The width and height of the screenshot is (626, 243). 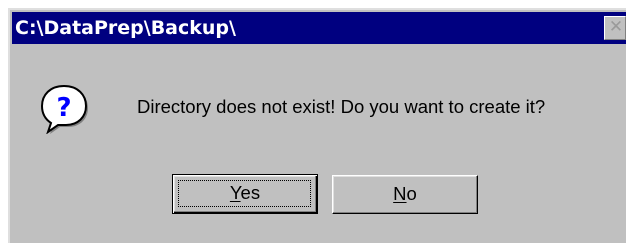 What do you see at coordinates (319, 28) in the screenshot?
I see `titlebar: C:\DataPrep\Backup\ ✕` at bounding box center [319, 28].